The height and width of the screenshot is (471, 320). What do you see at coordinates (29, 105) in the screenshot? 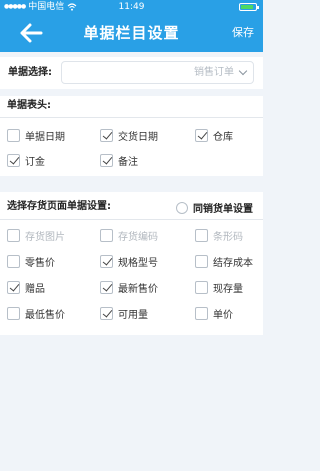
I see `doc-header-title: 单据表头:` at bounding box center [29, 105].